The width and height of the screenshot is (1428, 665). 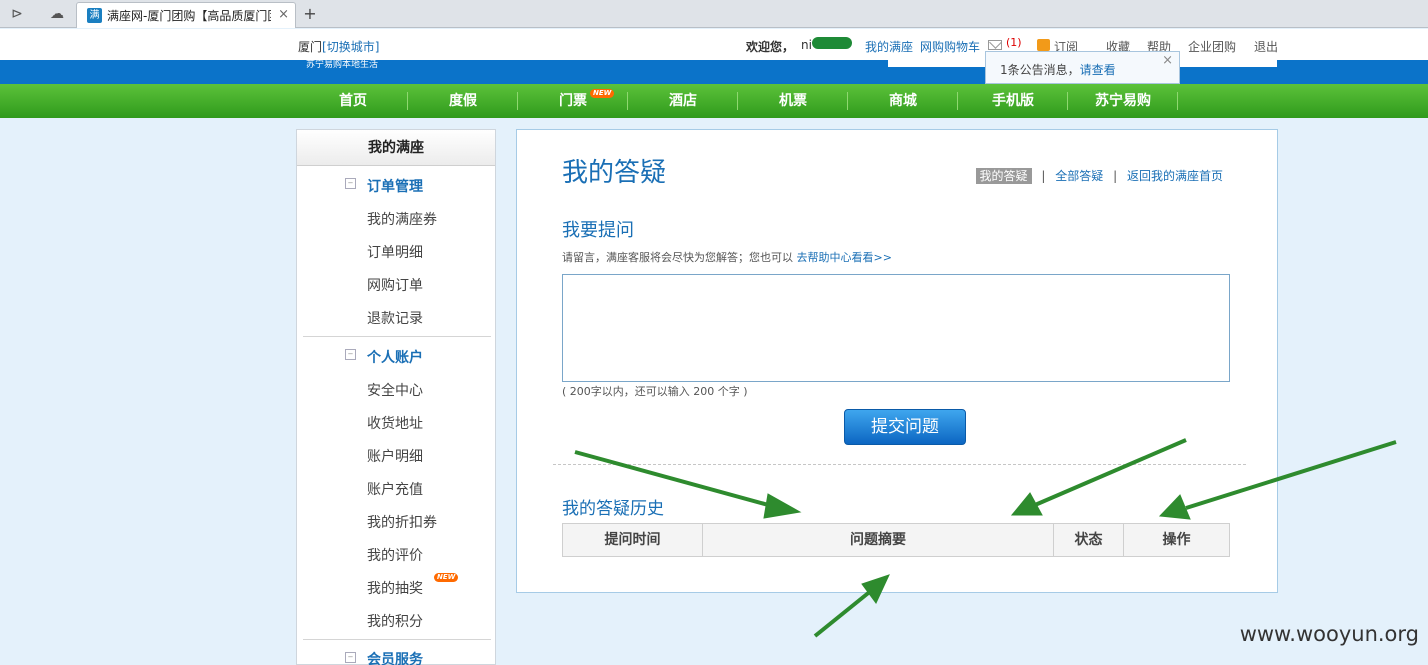 I want to click on nav-hotel: 酒店, so click(x=683, y=101).